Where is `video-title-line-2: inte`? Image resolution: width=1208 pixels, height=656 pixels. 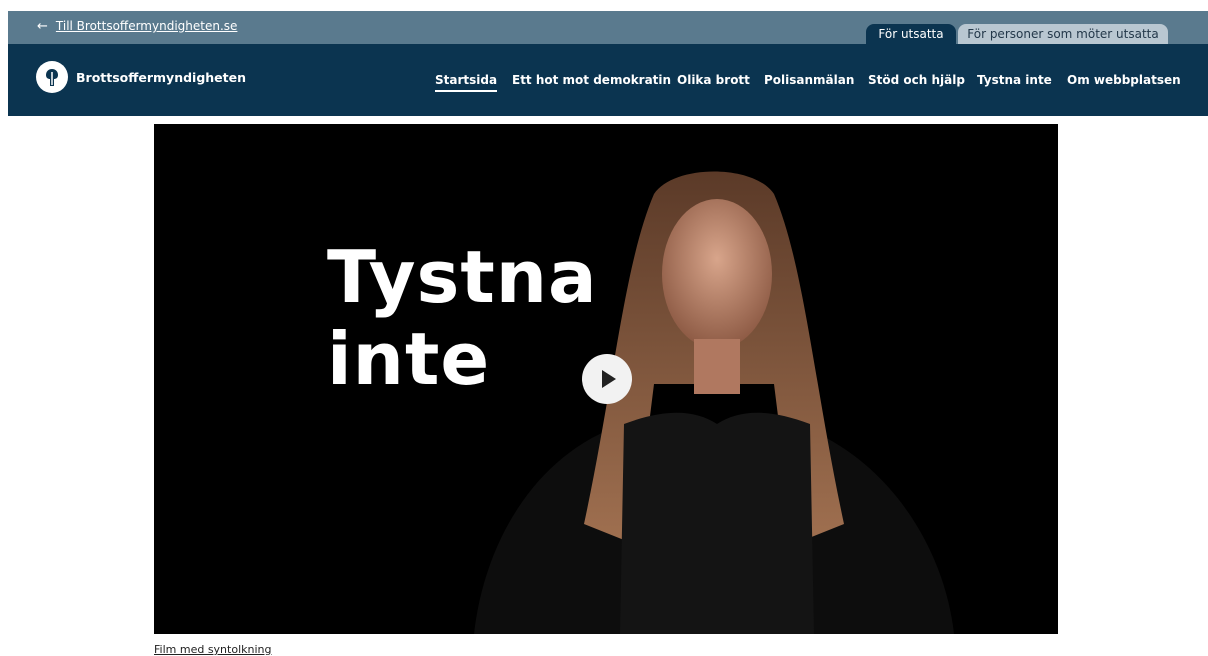 video-title-line-2: inte is located at coordinates (409, 359).